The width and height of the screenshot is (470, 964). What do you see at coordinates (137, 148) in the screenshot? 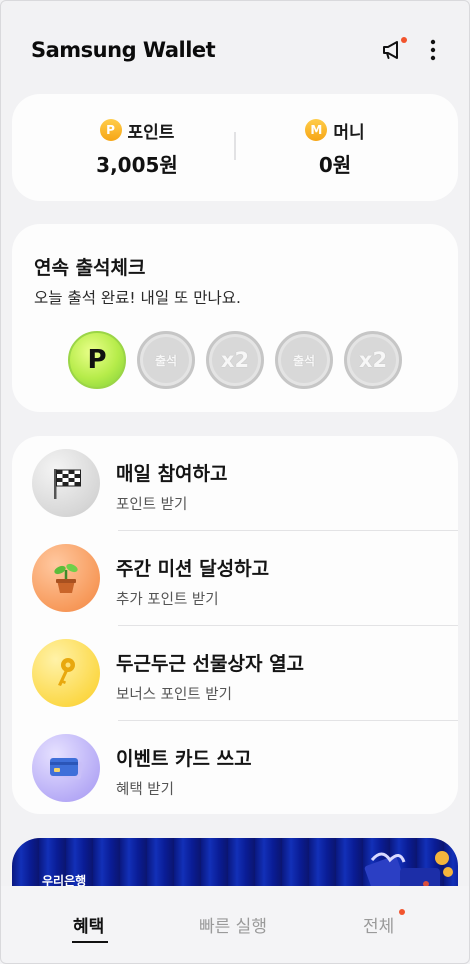
I see `point-balance: P 포인트 3,005원` at bounding box center [137, 148].